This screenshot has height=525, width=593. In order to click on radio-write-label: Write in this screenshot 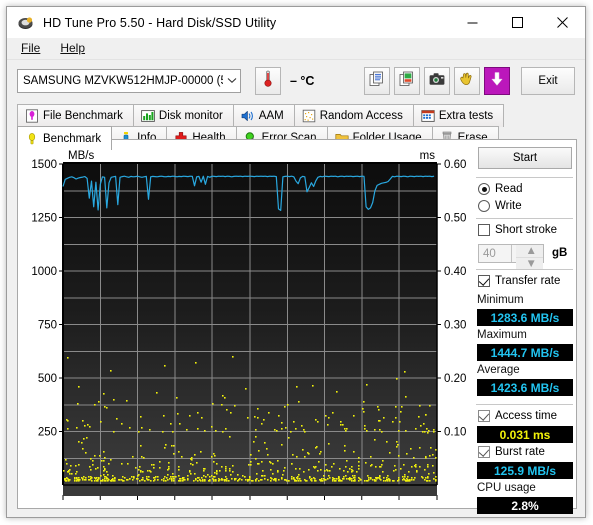, I will do `click(508, 206)`.